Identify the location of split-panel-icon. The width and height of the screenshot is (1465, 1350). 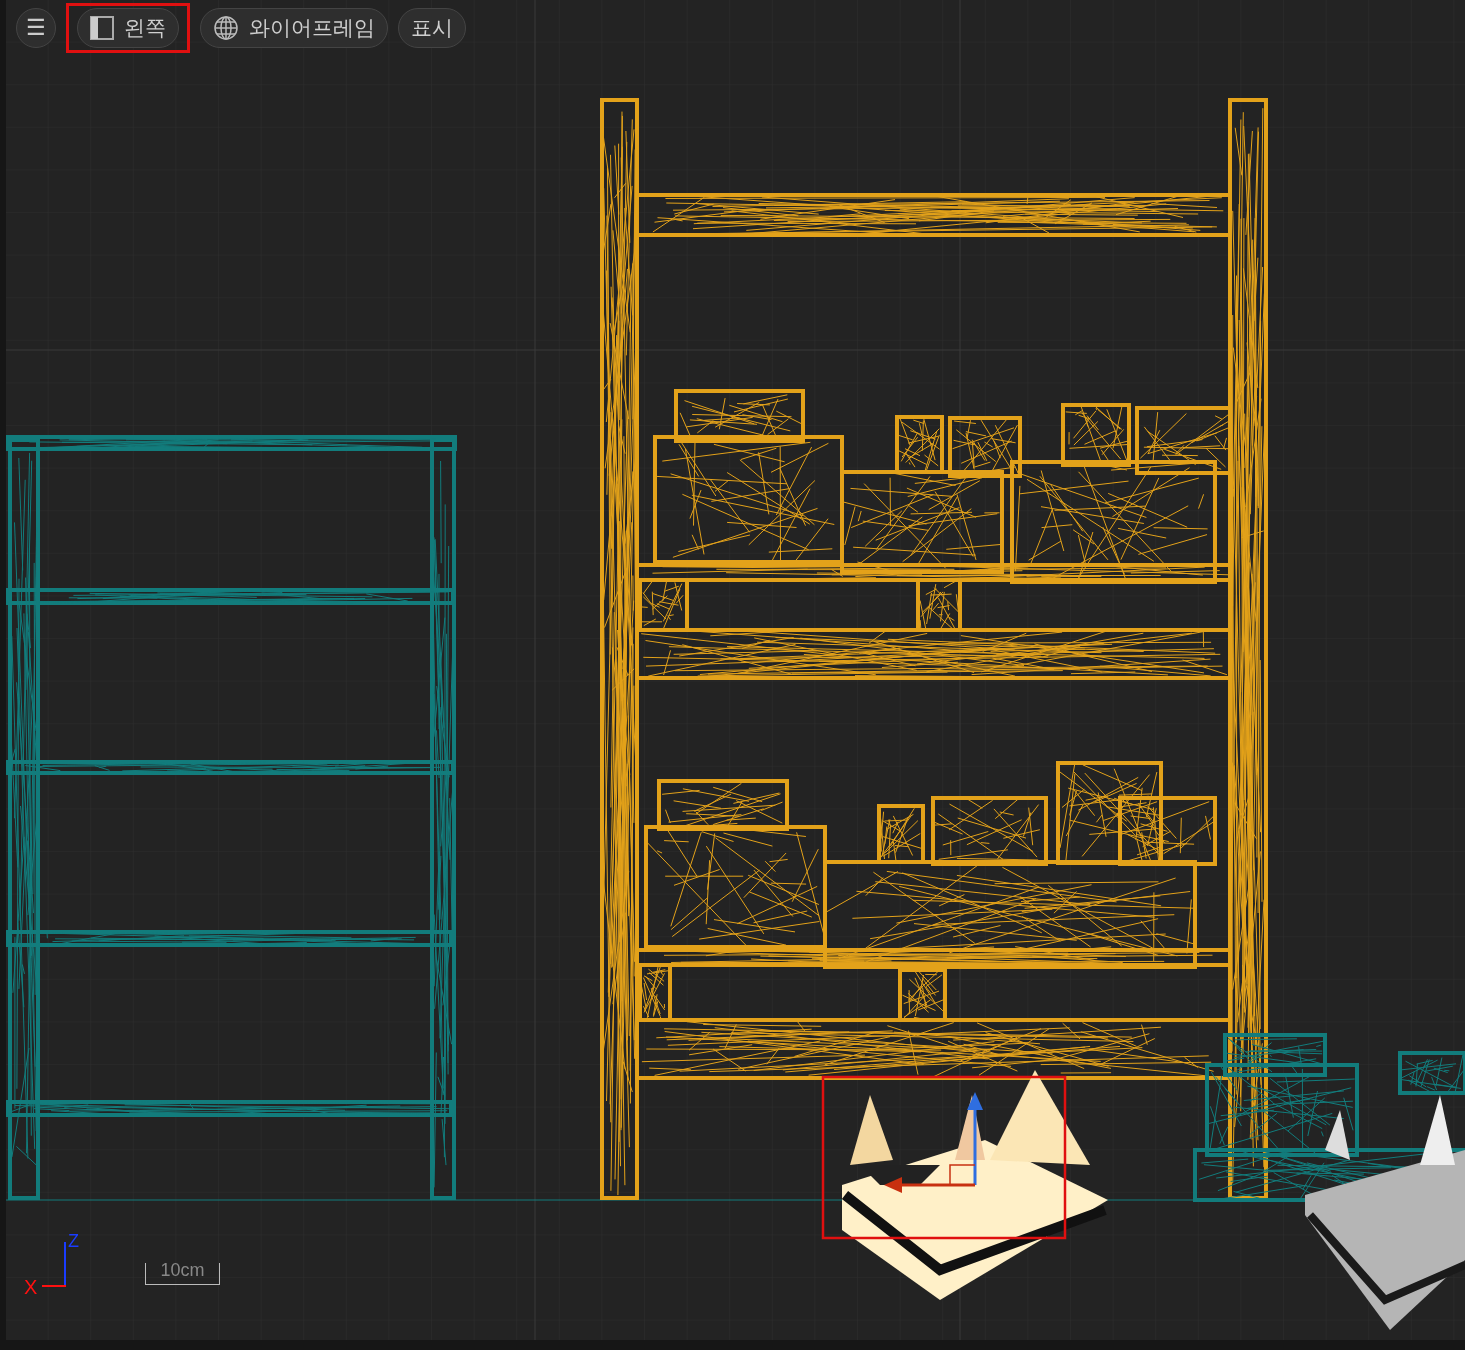
(102, 28).